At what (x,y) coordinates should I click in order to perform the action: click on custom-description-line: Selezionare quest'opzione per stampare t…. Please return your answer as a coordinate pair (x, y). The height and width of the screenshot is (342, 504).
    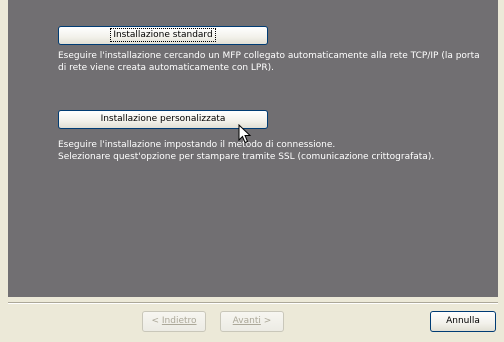
    Looking at the image, I should click on (246, 157).